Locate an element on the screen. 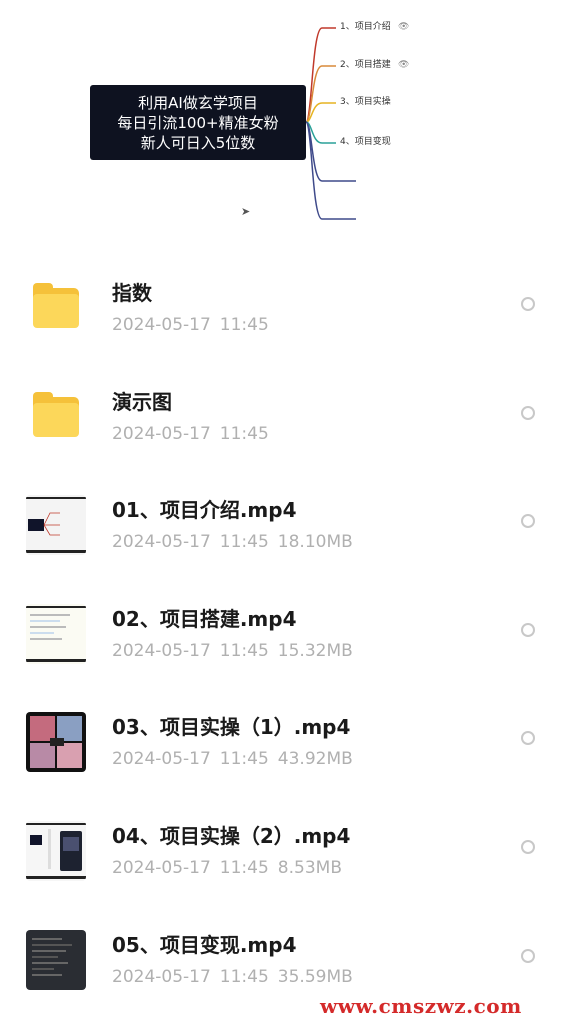  branch-label-3: 3、项目实操 is located at coordinates (365, 102).